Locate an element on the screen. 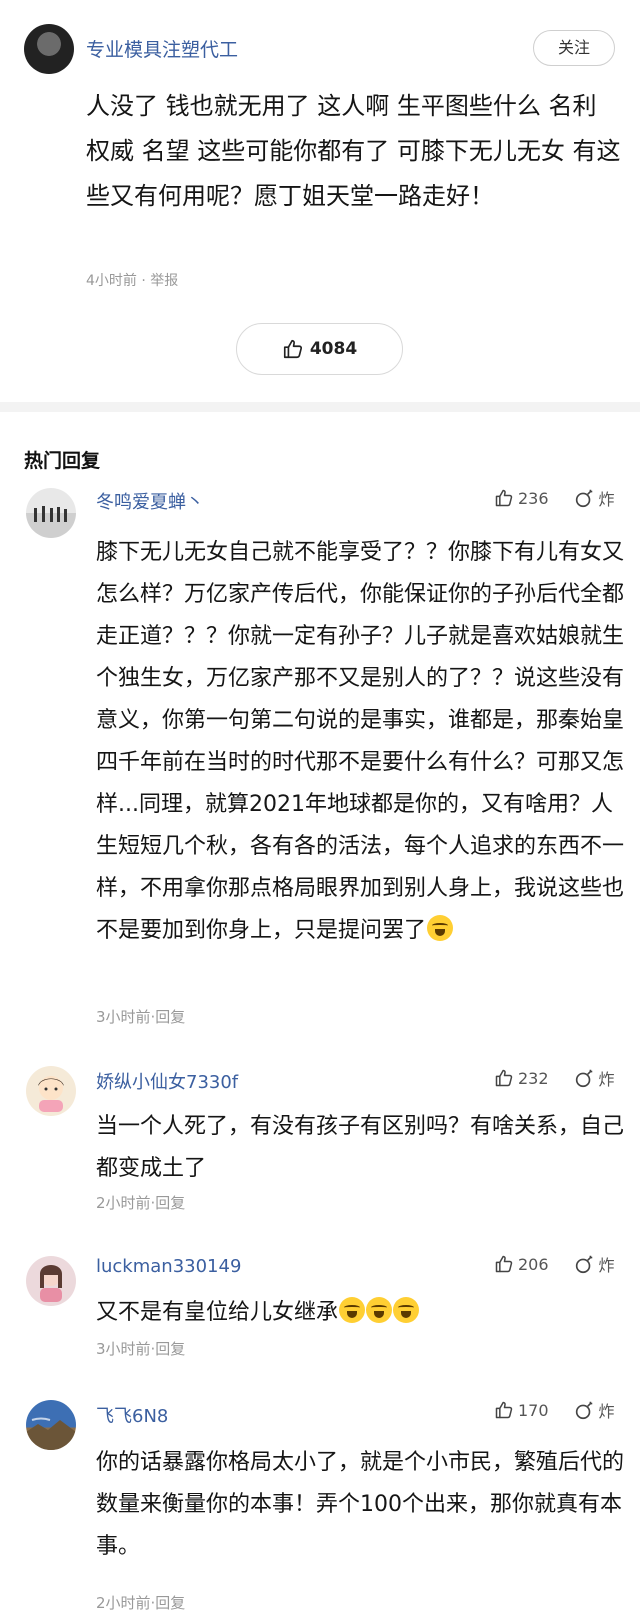  reply-text: 又不是有皇位给儿女继承 is located at coordinates (361, 1313).